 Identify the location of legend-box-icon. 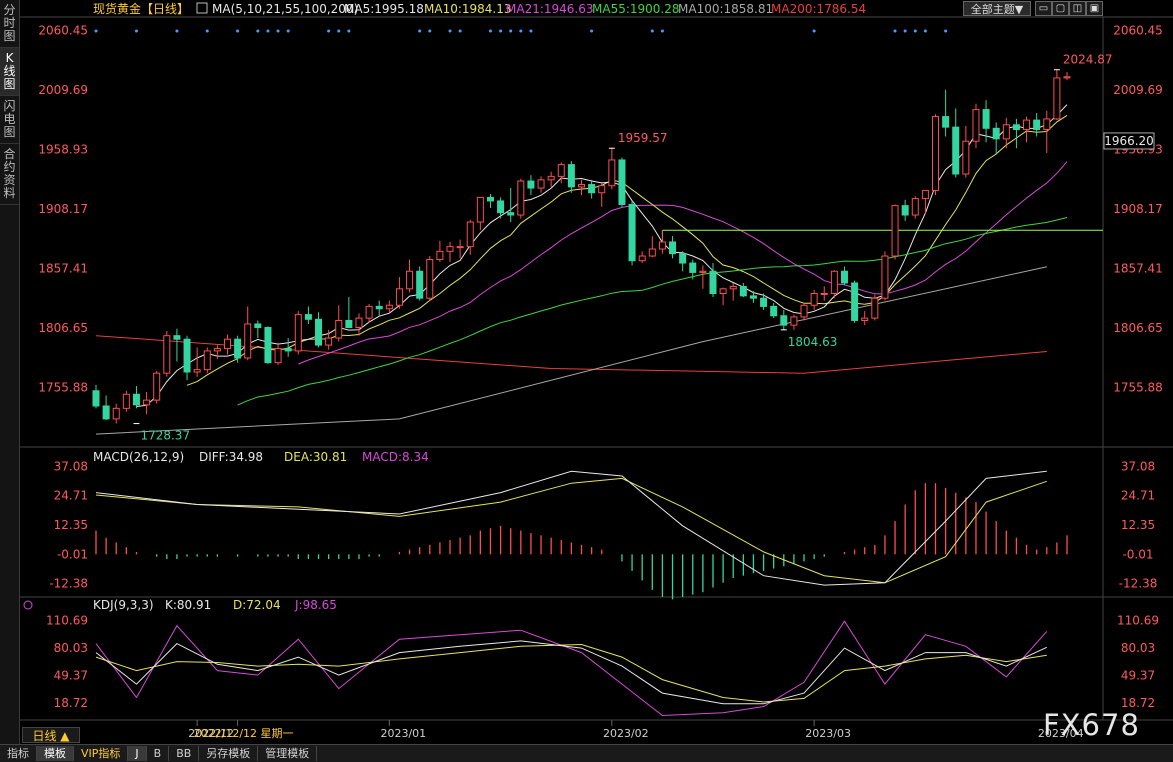
(202, 8).